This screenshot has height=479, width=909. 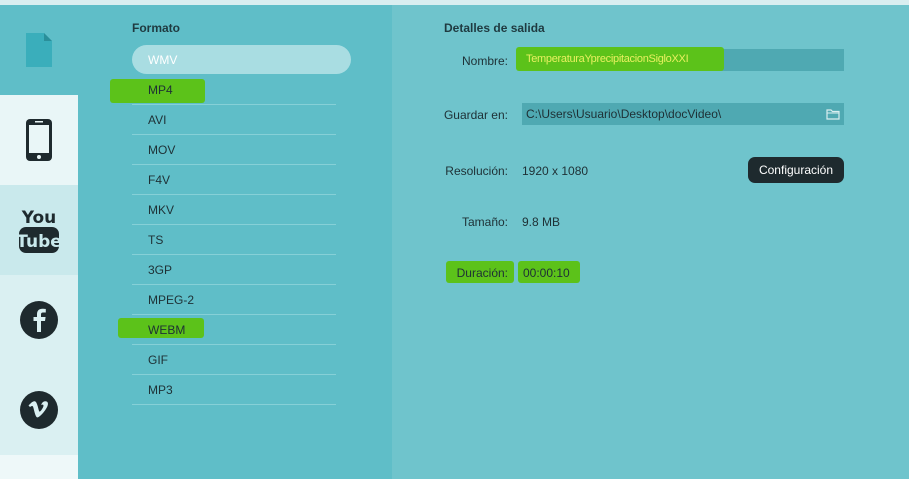 What do you see at coordinates (156, 28) in the screenshot?
I see `format-title: Formato` at bounding box center [156, 28].